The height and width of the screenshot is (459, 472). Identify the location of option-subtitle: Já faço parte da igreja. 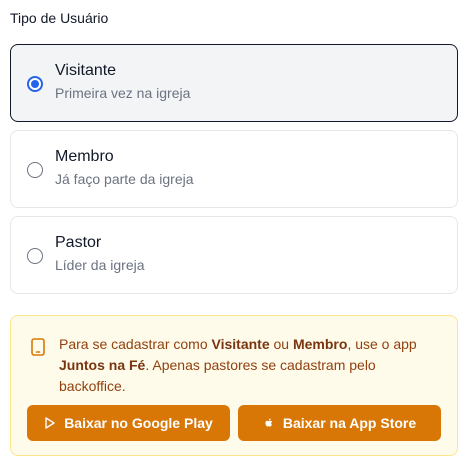
(124, 179).